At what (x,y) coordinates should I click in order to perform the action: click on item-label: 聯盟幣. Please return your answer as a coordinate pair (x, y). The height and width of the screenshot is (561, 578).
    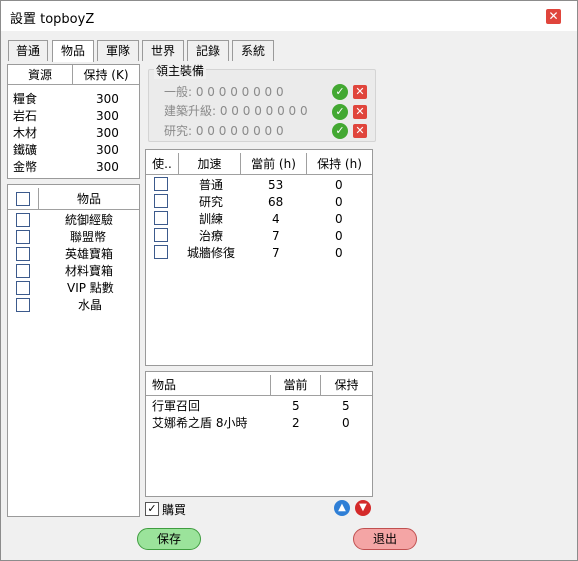
    Looking at the image, I should click on (88, 237).